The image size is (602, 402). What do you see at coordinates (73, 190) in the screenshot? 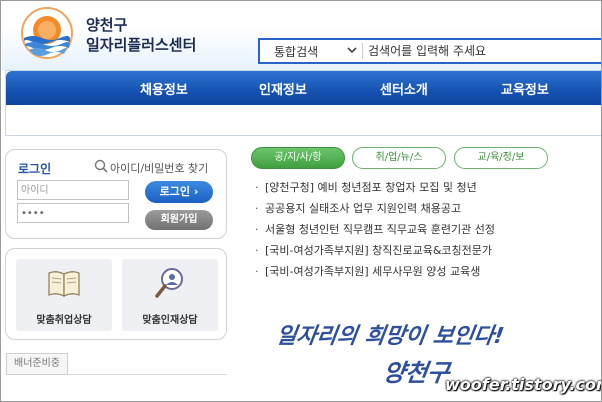
I see `id-field` at bounding box center [73, 190].